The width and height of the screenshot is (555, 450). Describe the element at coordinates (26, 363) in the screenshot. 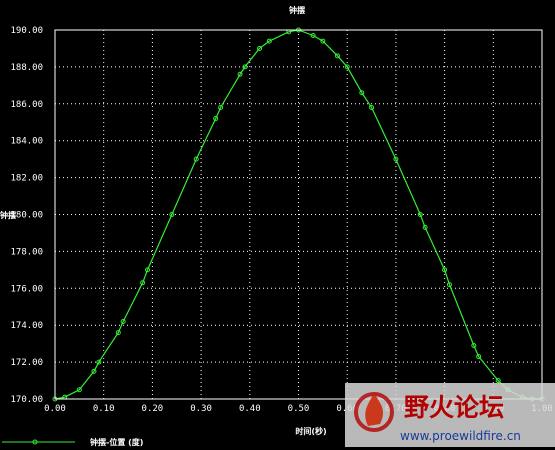

I see `y-tick-label: 172.00` at that location.